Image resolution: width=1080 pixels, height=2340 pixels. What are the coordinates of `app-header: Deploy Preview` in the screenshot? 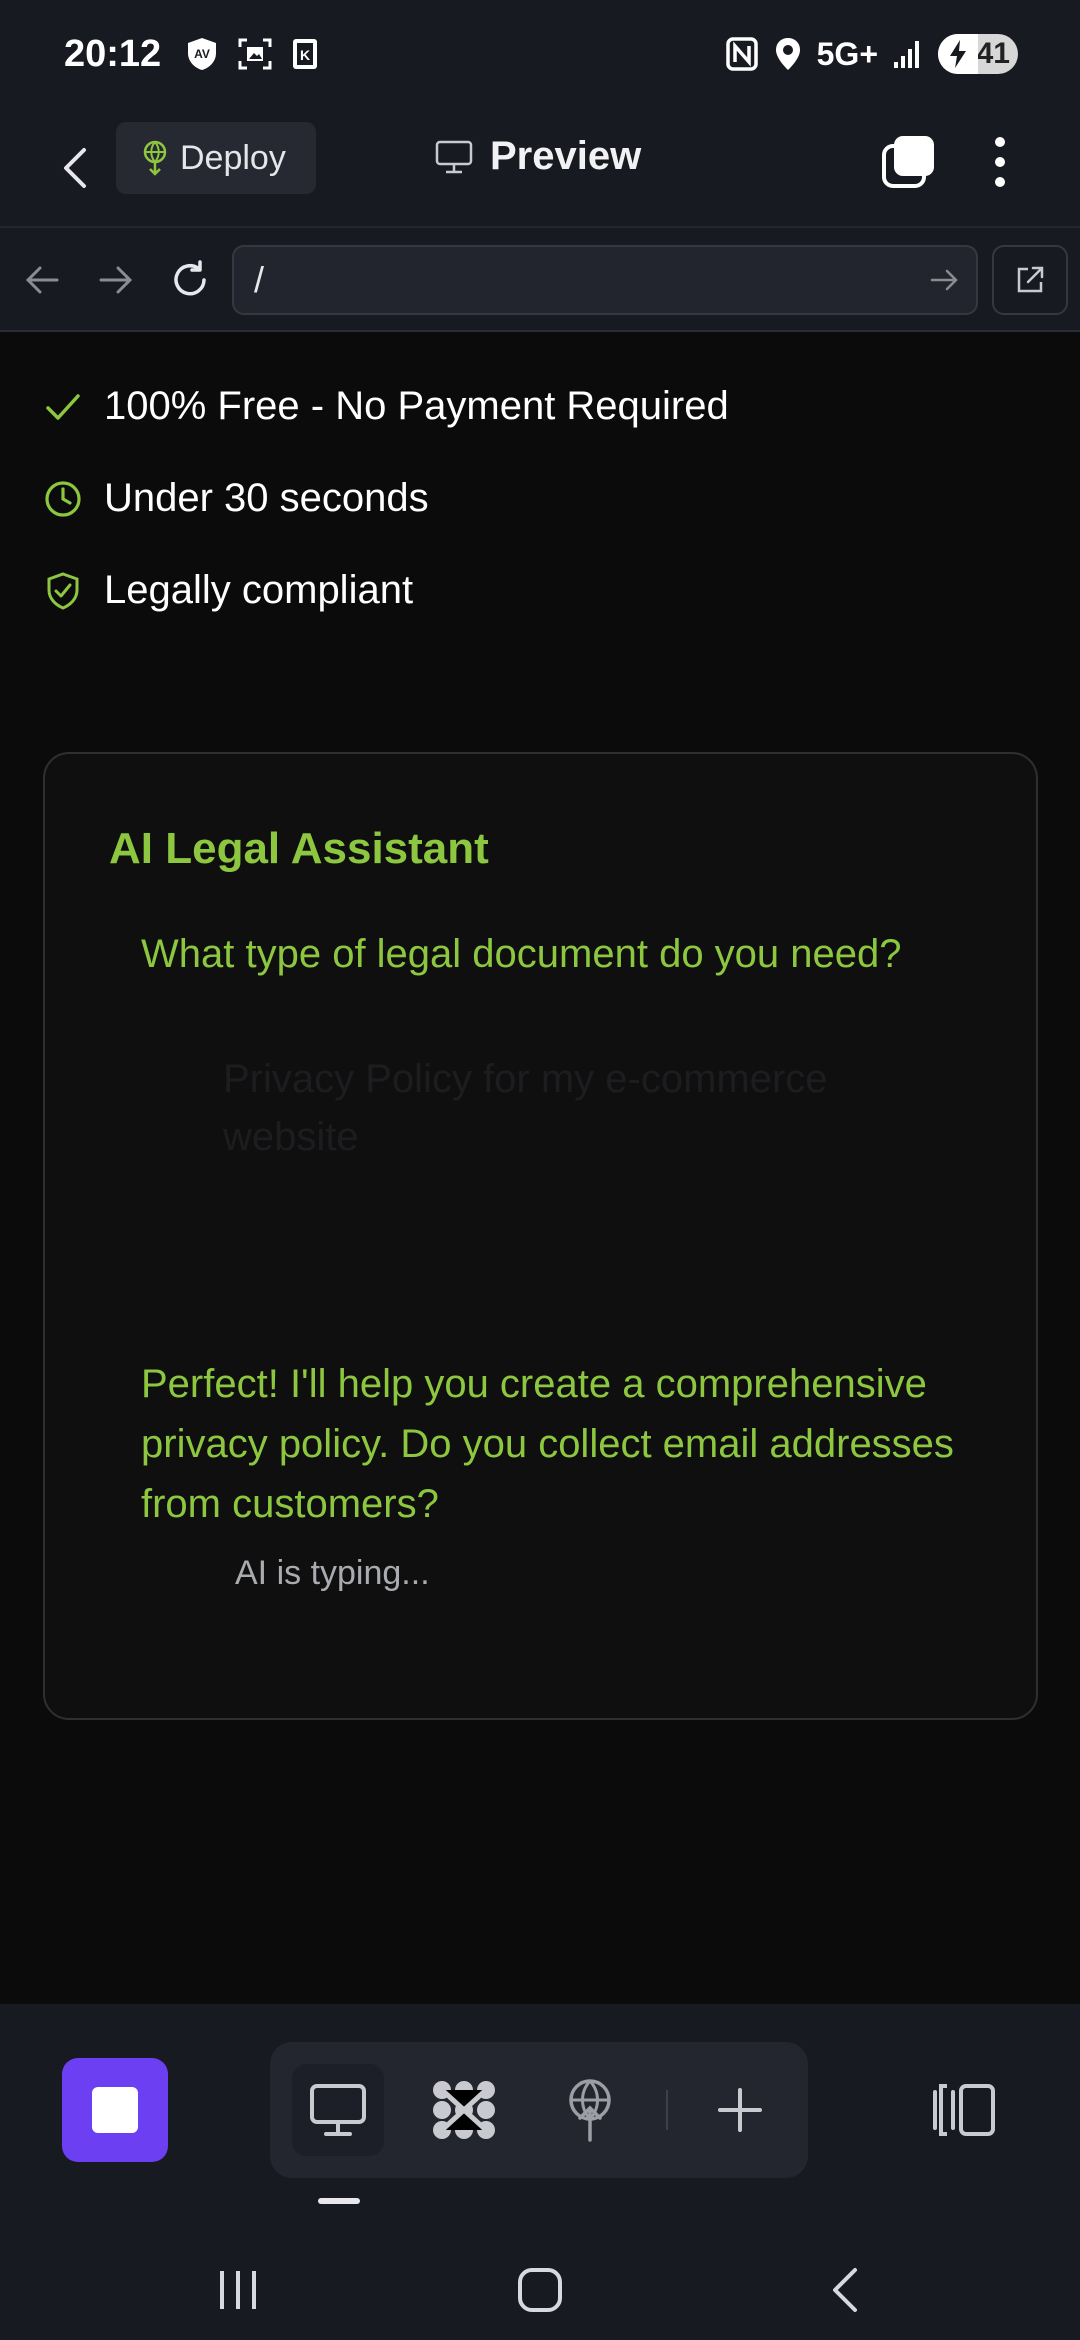 It's located at (540, 168).